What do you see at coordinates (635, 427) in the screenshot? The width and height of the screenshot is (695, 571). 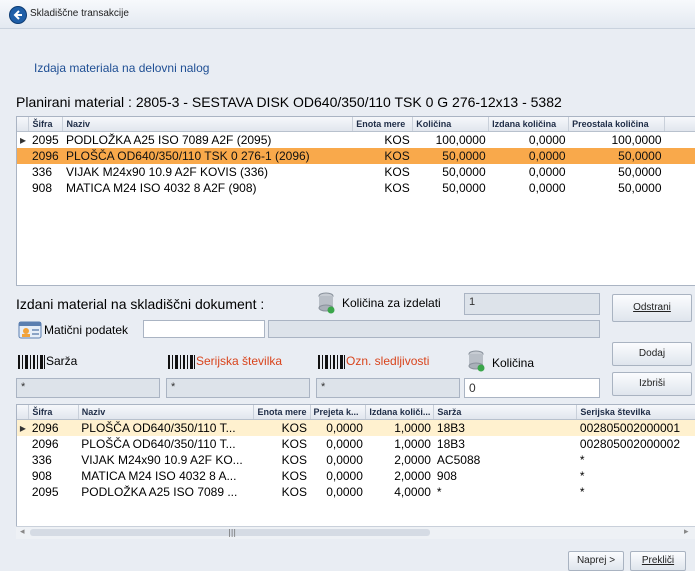 I see `cell-serial: 002805002000001` at bounding box center [635, 427].